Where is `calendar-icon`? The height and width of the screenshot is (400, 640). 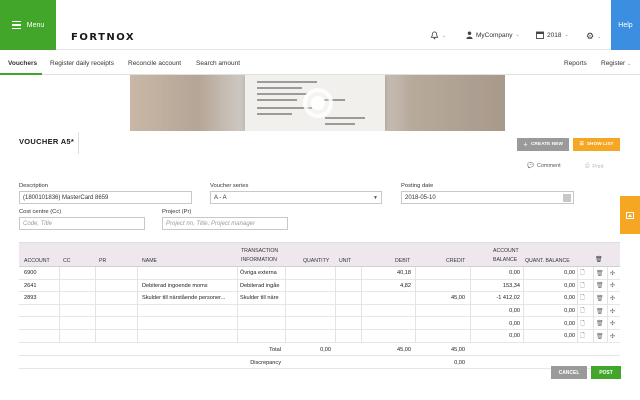
calendar-icon is located at coordinates (567, 198).